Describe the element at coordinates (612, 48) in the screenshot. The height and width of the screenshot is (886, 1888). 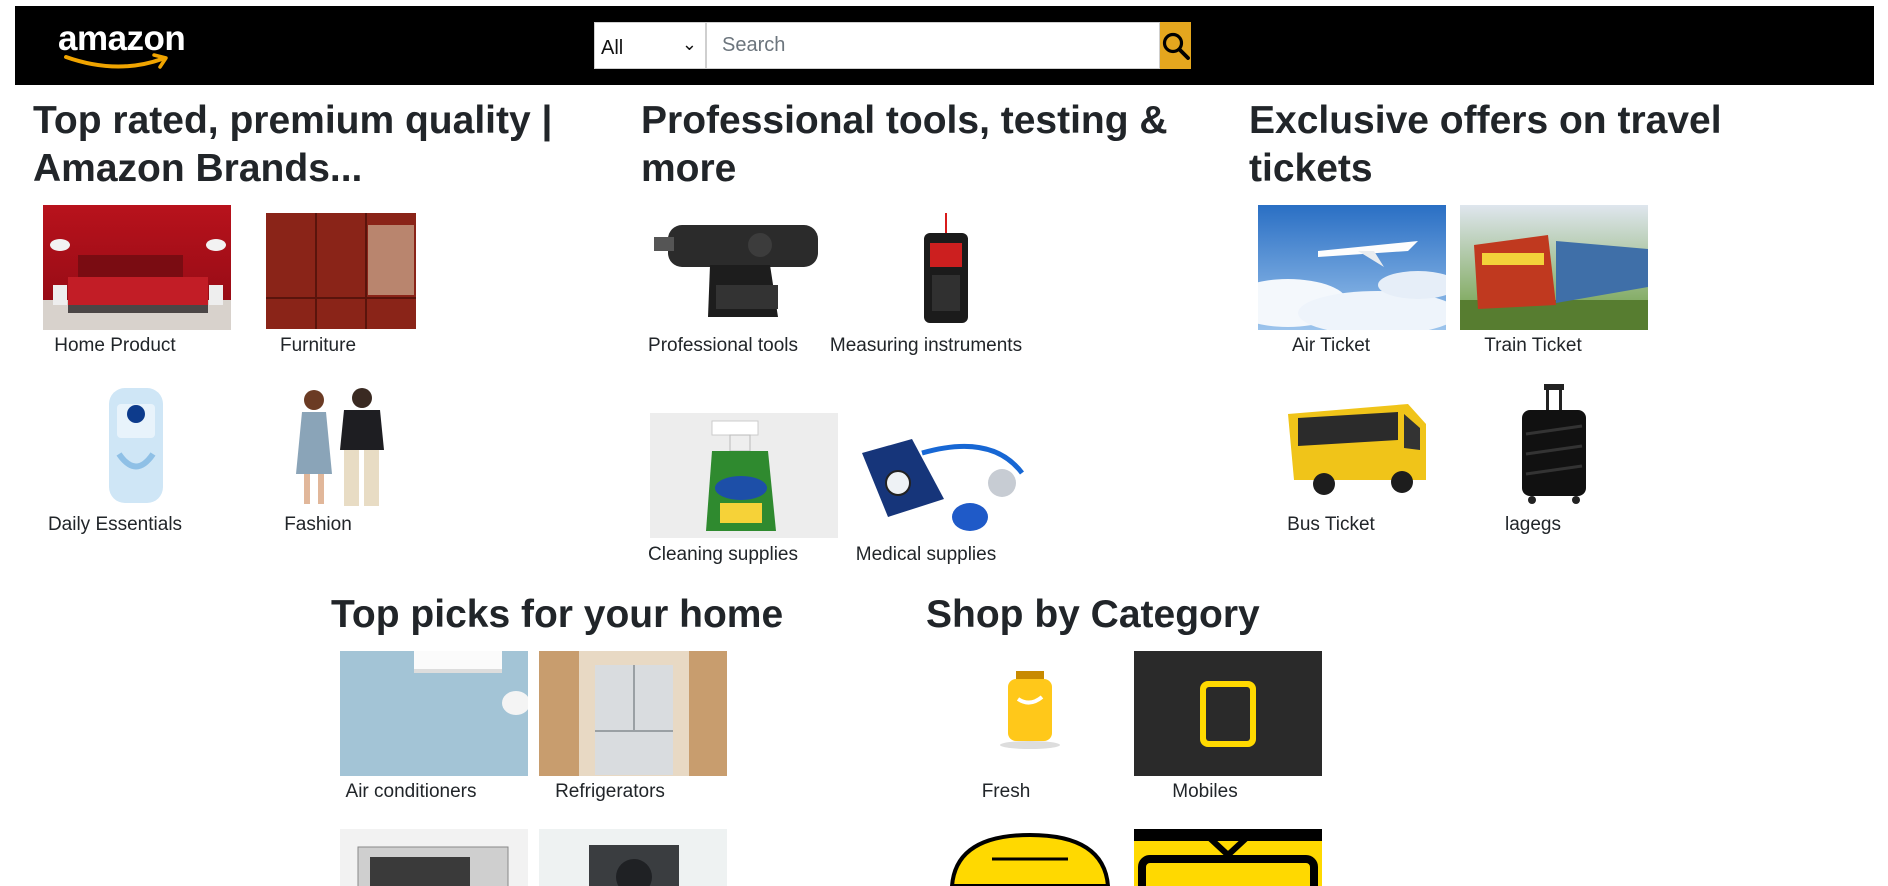
I see `category-select-value: All` at that location.